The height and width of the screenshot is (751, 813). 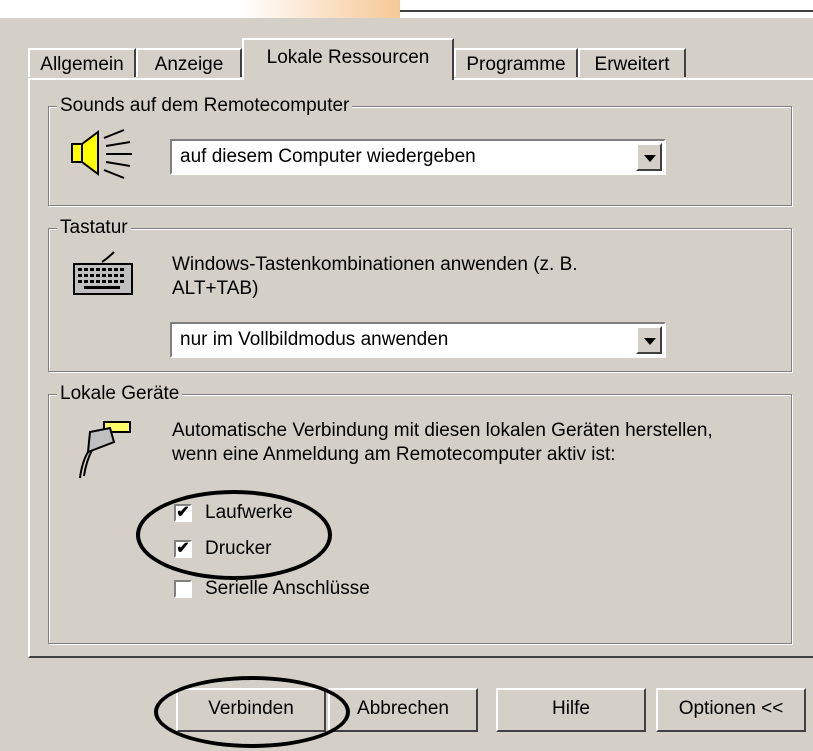 What do you see at coordinates (516, 62) in the screenshot?
I see `tab-programme: Programme` at bounding box center [516, 62].